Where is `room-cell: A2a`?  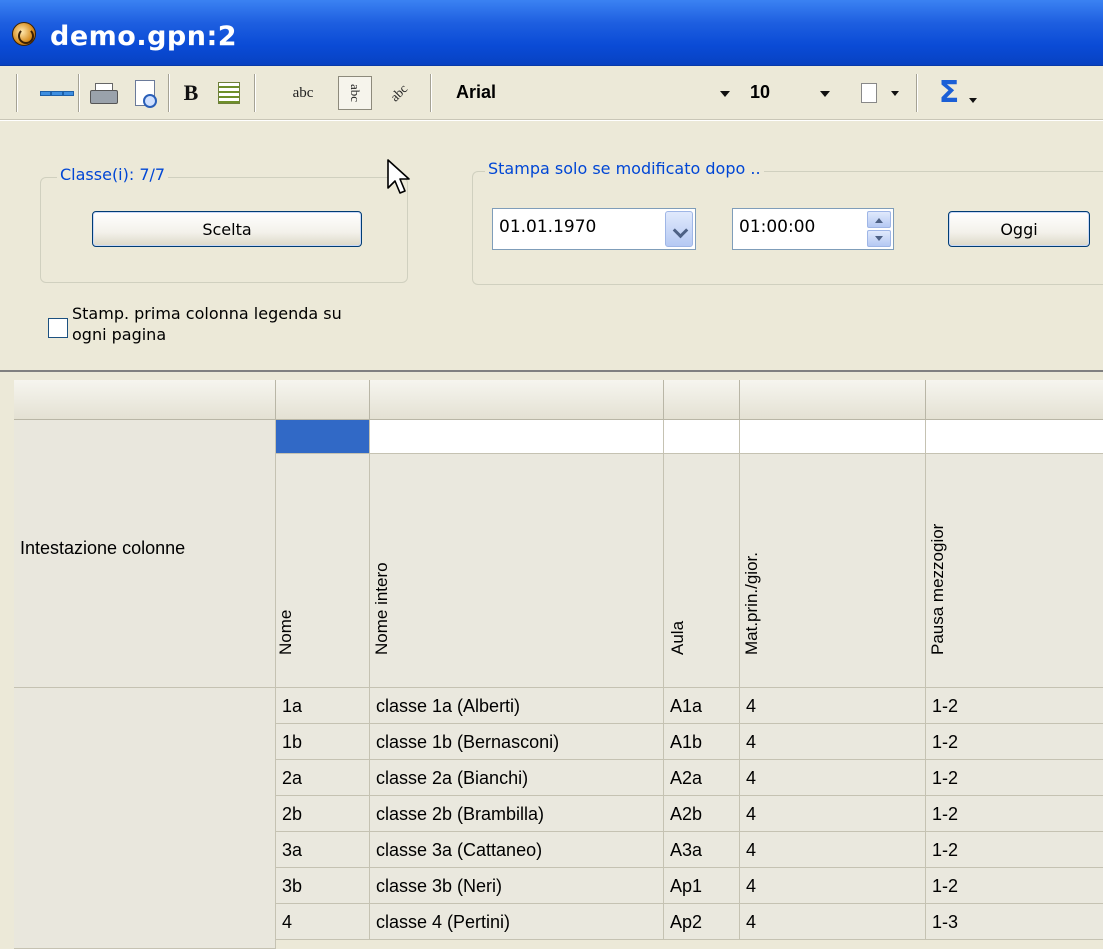 room-cell: A2a is located at coordinates (702, 778).